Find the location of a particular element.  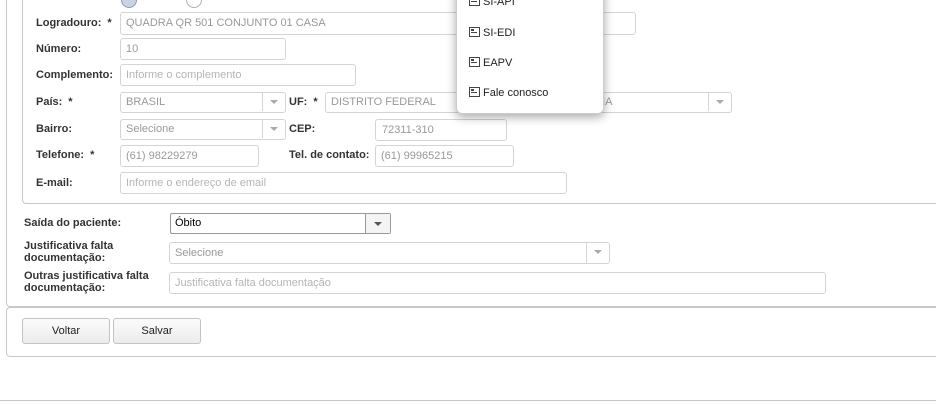

justificativa-value: Selecione is located at coordinates (199, 253).